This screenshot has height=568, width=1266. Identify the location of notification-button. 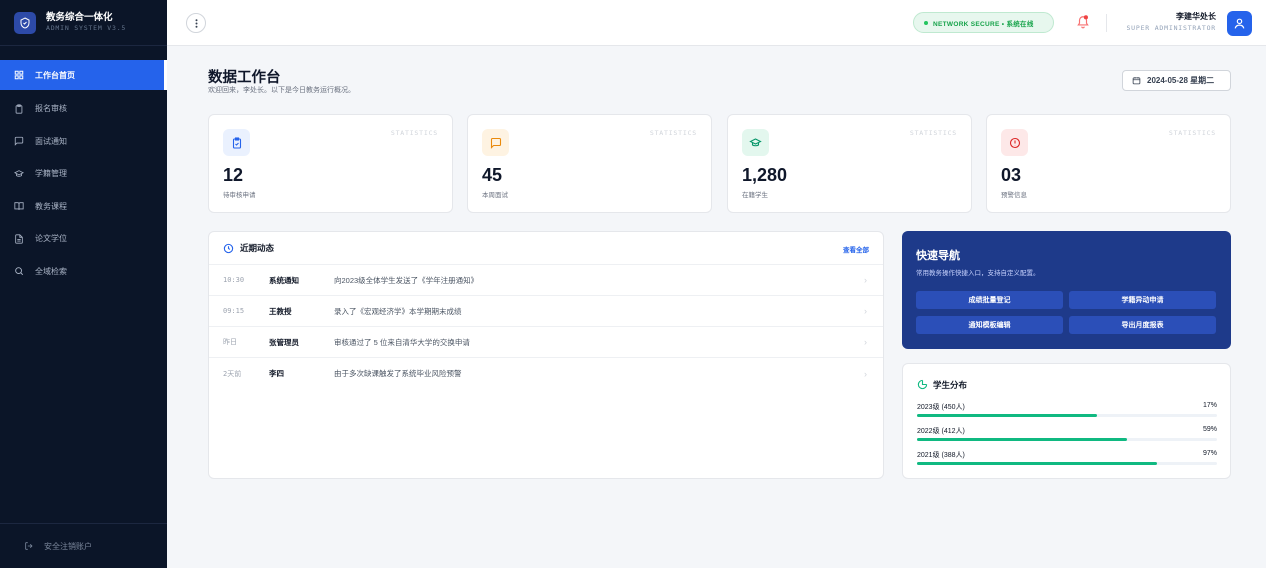
(1083, 22).